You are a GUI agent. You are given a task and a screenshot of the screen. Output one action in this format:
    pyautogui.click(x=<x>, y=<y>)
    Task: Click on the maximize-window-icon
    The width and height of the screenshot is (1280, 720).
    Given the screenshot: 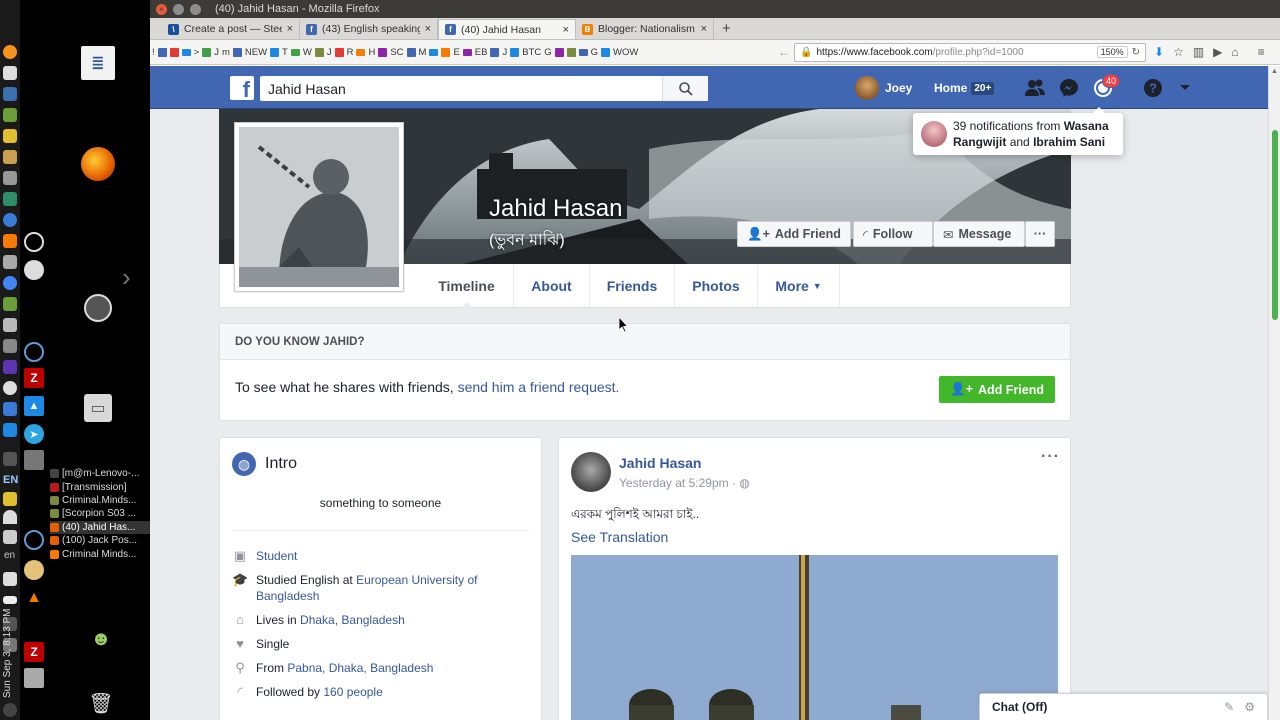 What is the action you would take?
    pyautogui.click(x=195, y=9)
    